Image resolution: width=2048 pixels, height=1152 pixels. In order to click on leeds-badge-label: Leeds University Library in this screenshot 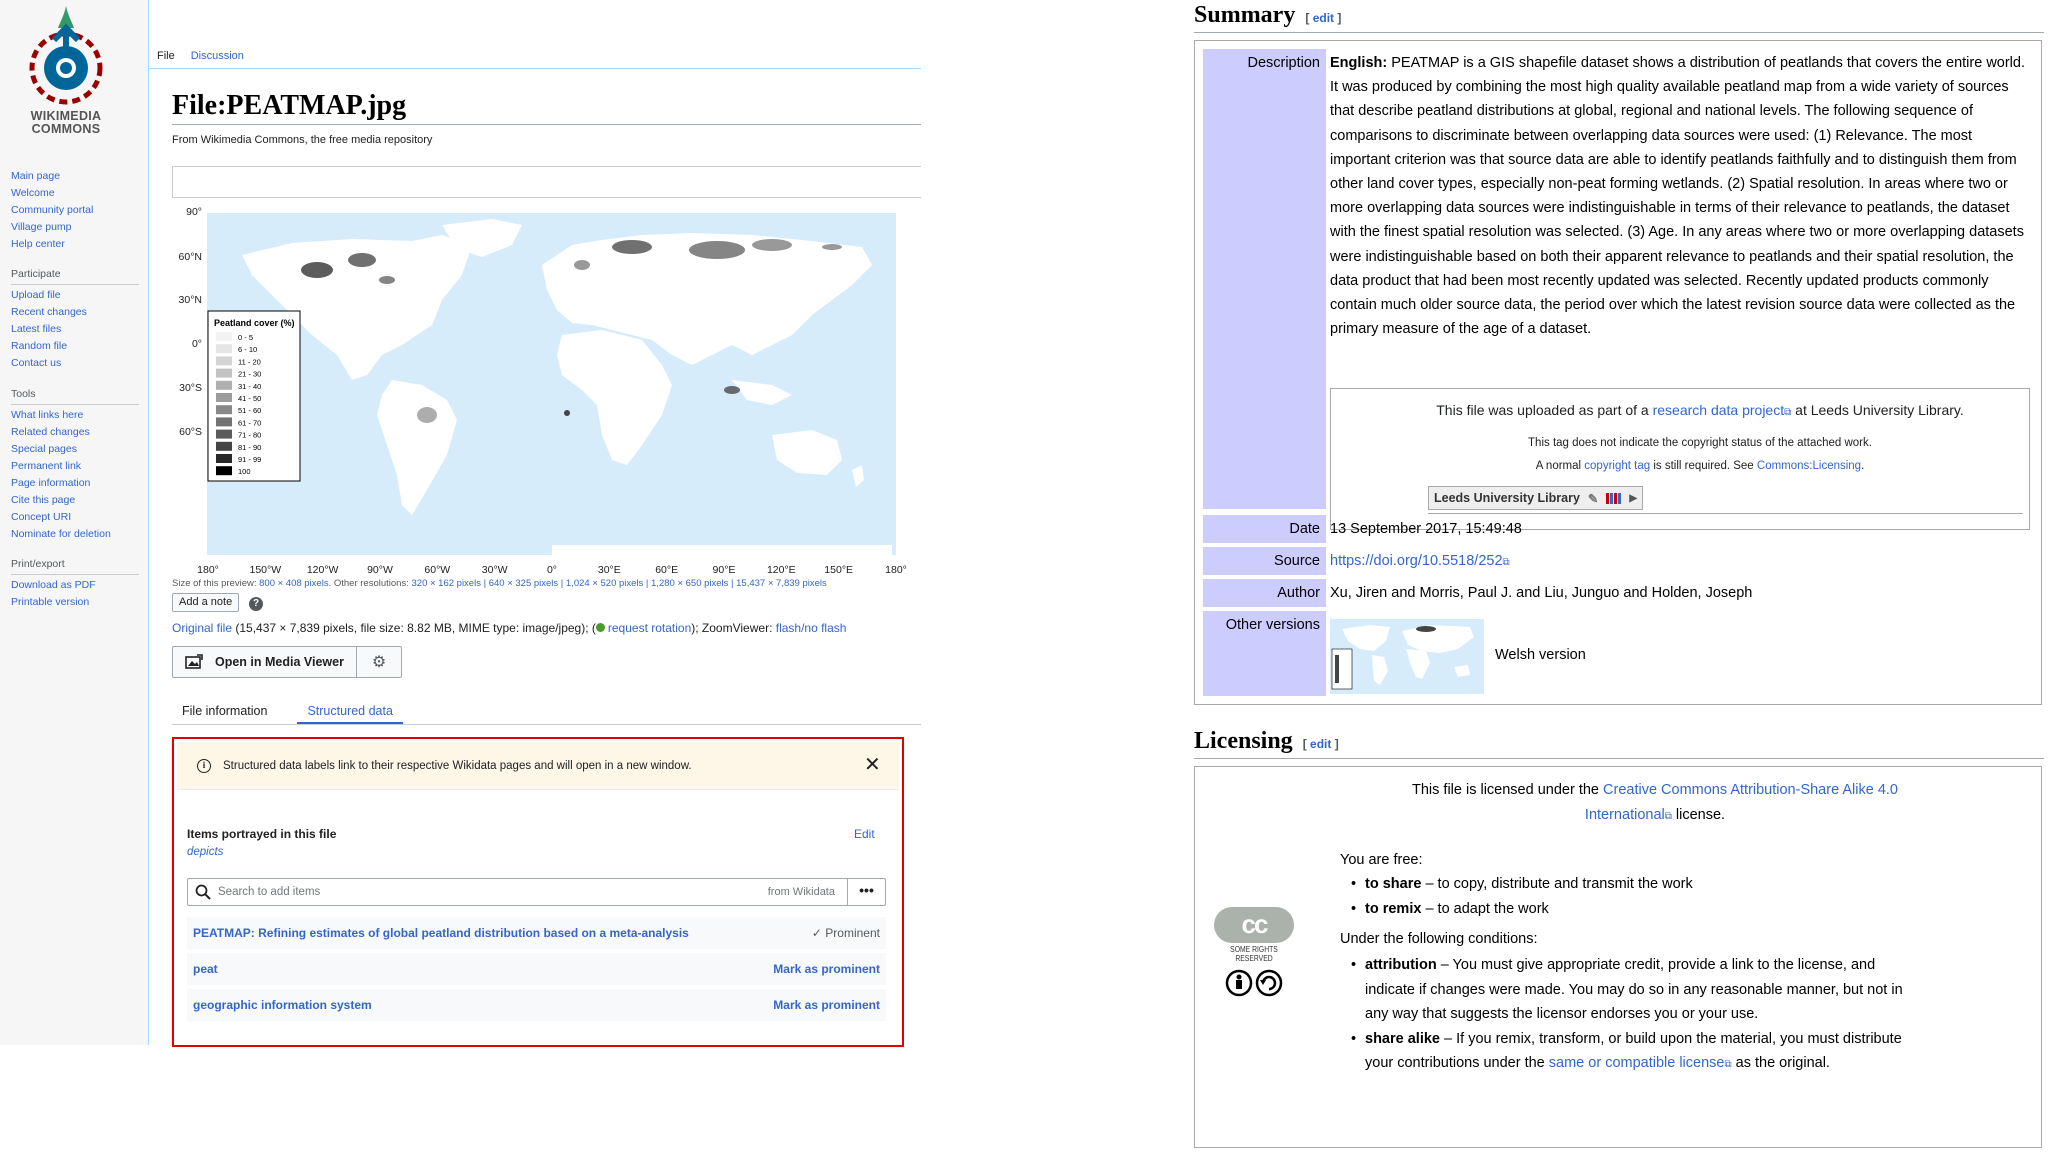, I will do `click(1507, 498)`.